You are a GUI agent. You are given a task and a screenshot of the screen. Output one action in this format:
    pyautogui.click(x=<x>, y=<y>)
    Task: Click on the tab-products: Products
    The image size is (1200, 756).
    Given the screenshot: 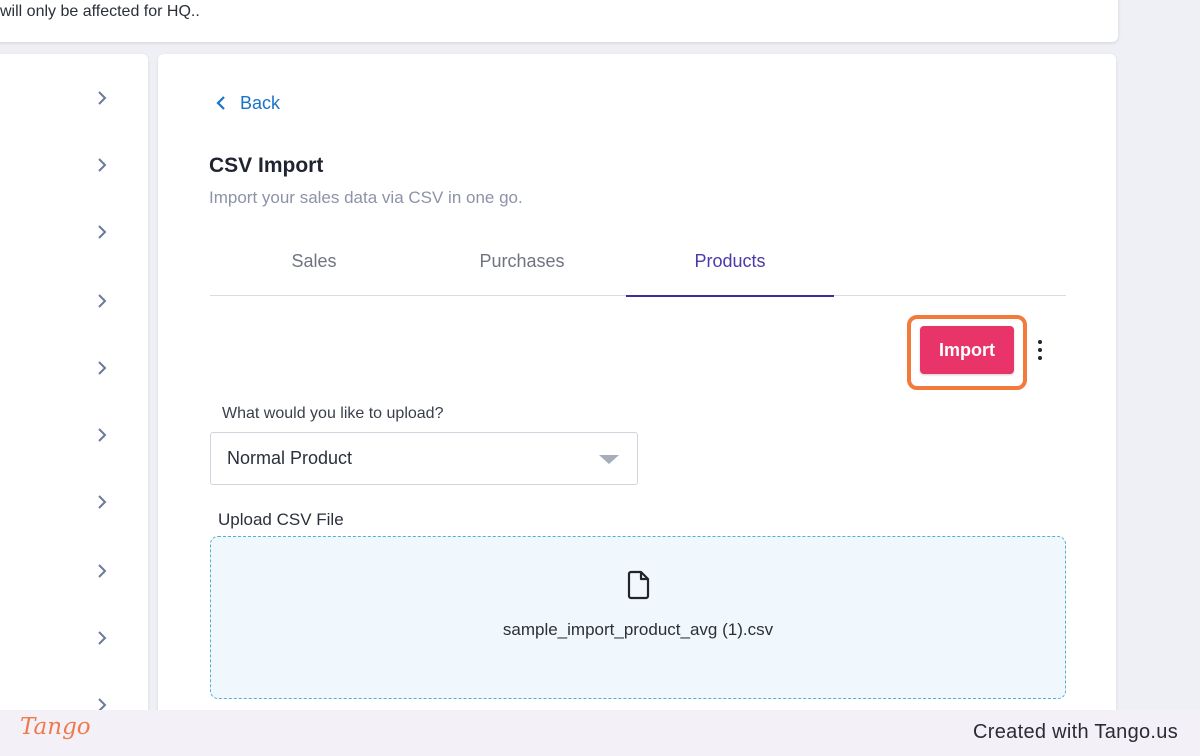 What is the action you would take?
    pyautogui.click(x=730, y=270)
    